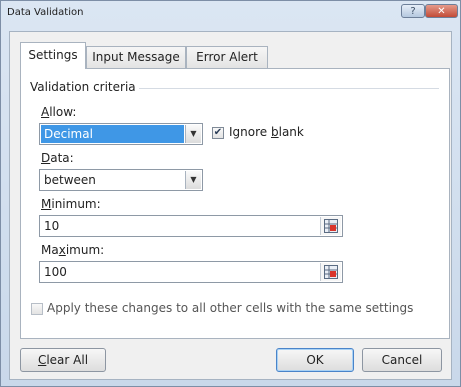 The height and width of the screenshot is (387, 461). Describe the element at coordinates (441, 11) in the screenshot. I see `close-button: ✕` at that location.